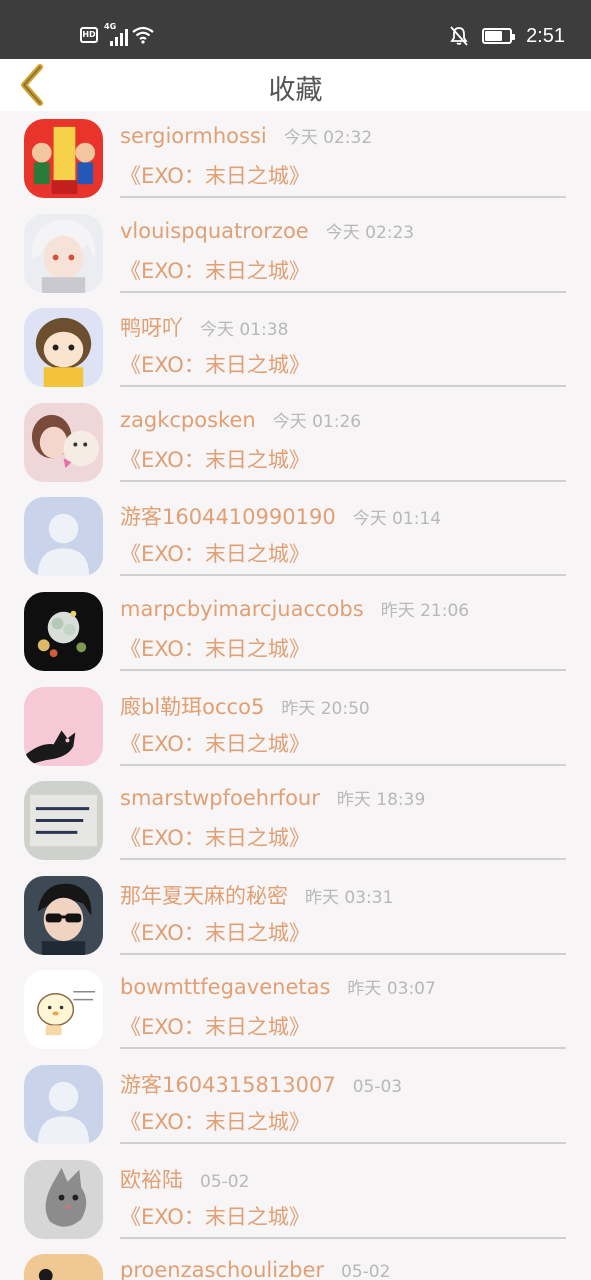 The height and width of the screenshot is (1280, 591). I want to click on timestamp: 今天 02:32, so click(328, 138).